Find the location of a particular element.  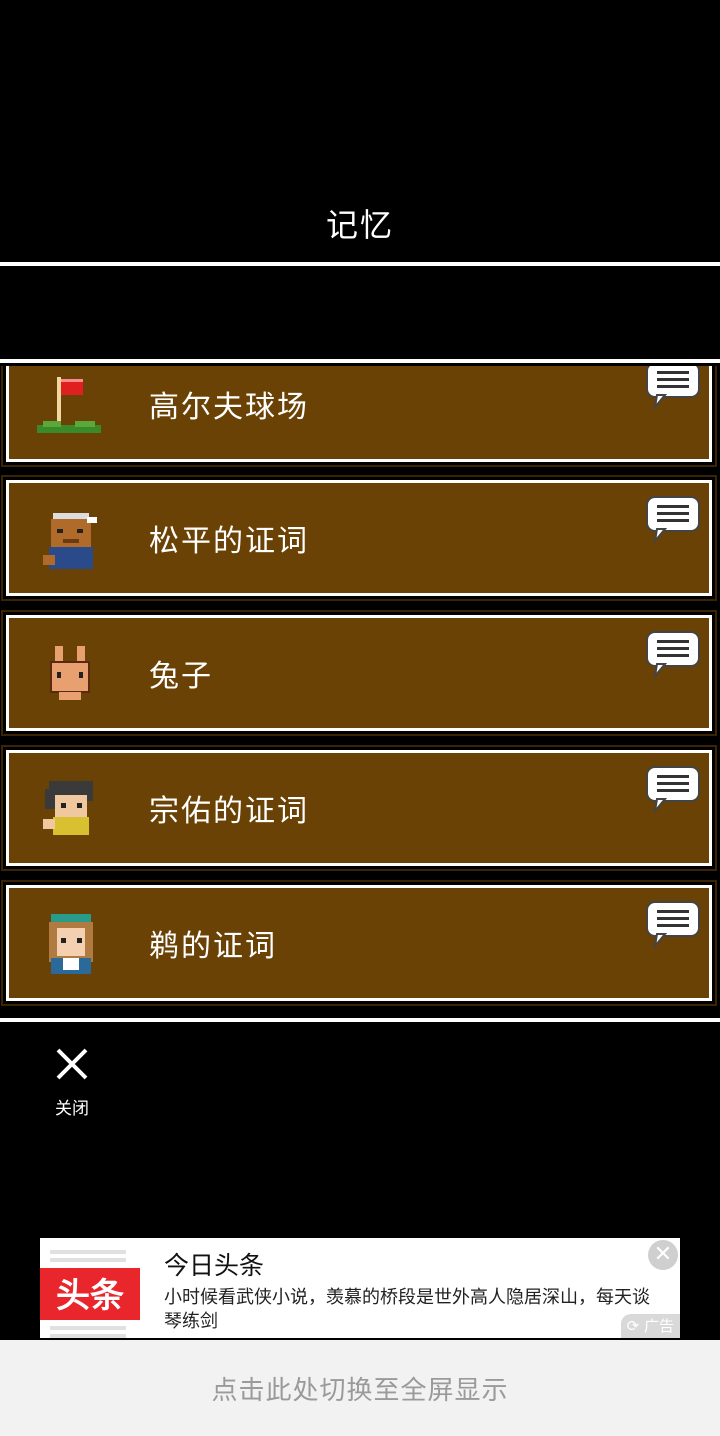

ad-tag: ⟳ 广告 is located at coordinates (650, 1326).